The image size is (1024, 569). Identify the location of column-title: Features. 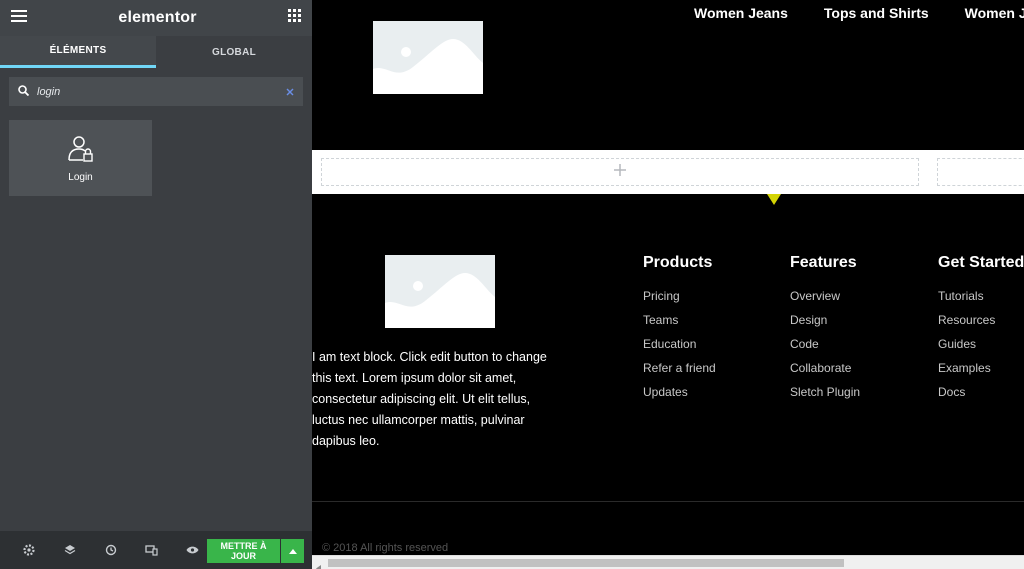
(823, 262).